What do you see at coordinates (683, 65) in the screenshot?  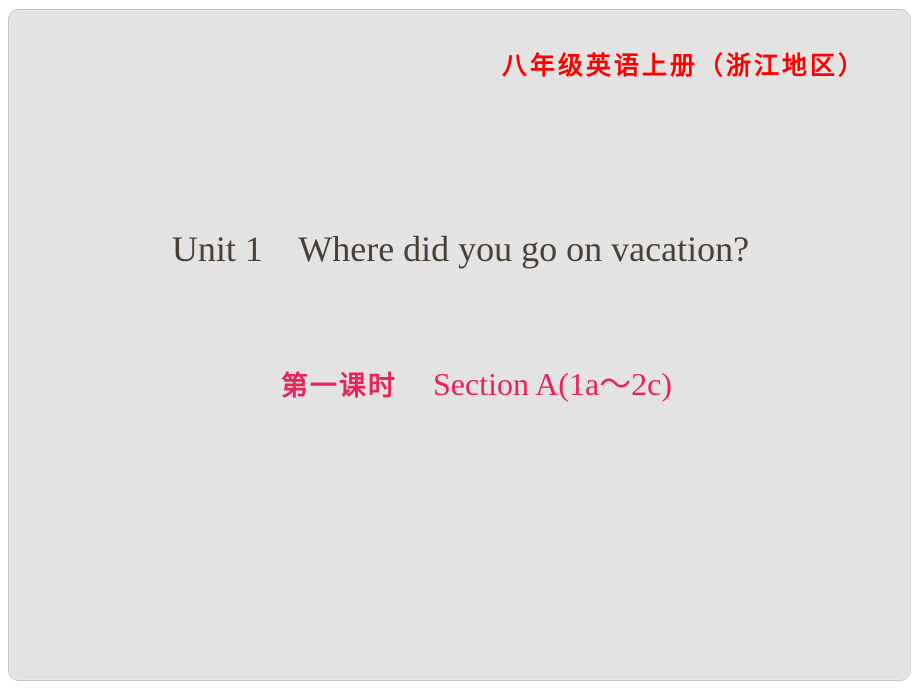 I see `textbook-header-title: 八年级英语上册（浙江地区）` at bounding box center [683, 65].